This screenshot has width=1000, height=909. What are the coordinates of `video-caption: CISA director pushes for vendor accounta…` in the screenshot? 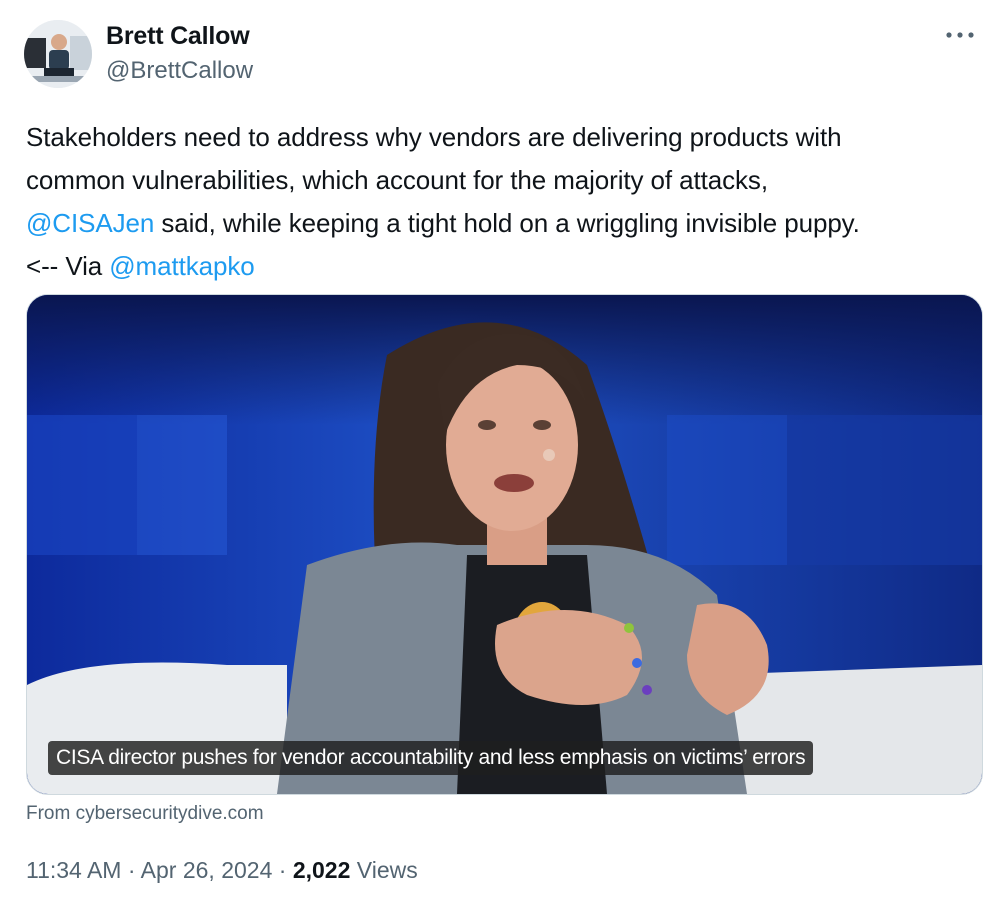 It's located at (431, 758).